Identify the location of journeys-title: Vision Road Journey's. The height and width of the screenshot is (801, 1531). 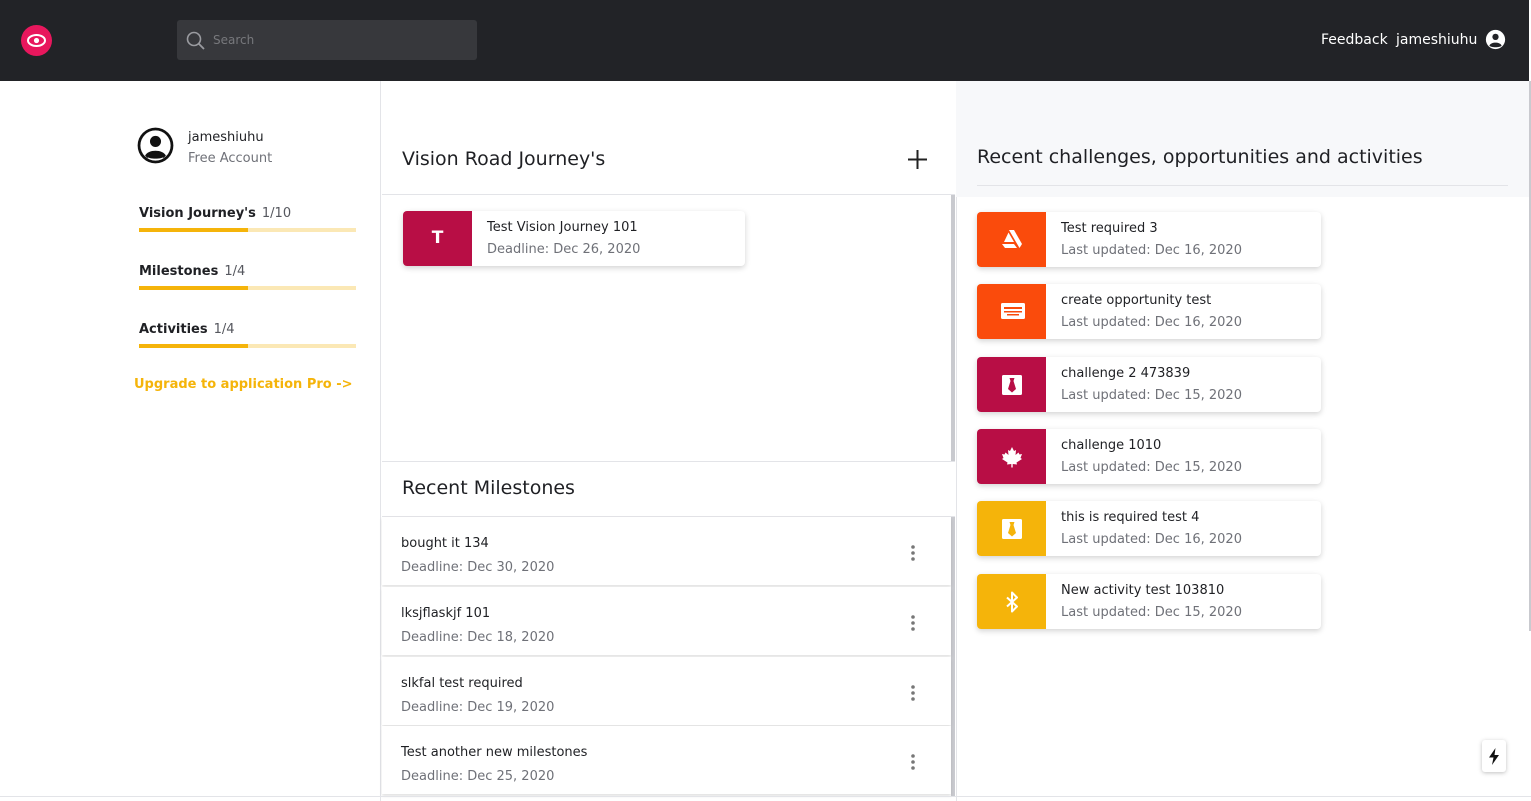
(504, 159).